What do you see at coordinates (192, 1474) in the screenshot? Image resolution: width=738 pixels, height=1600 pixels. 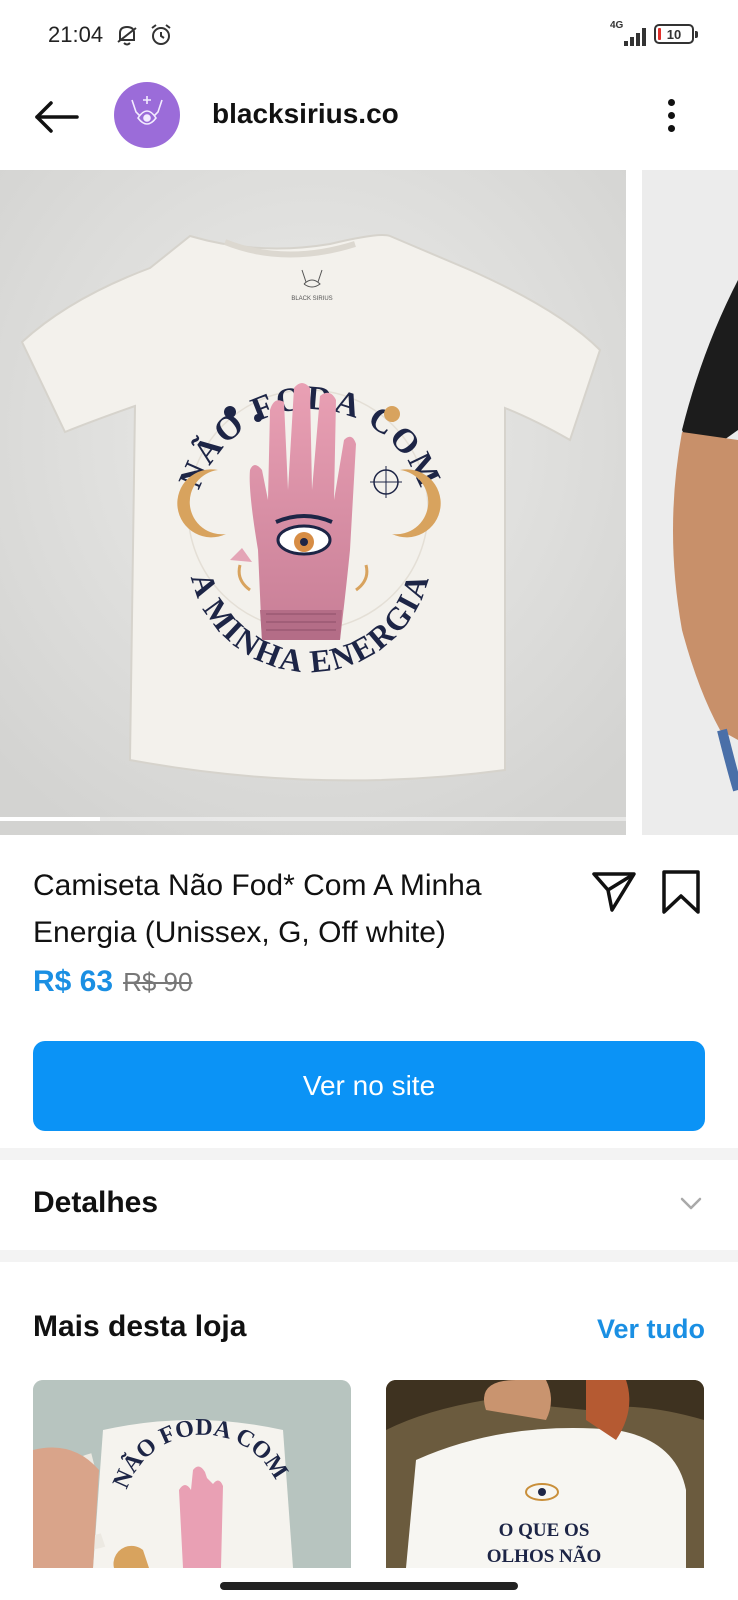 I see `store-product-thumbnail: NÃO FODA COM` at bounding box center [192, 1474].